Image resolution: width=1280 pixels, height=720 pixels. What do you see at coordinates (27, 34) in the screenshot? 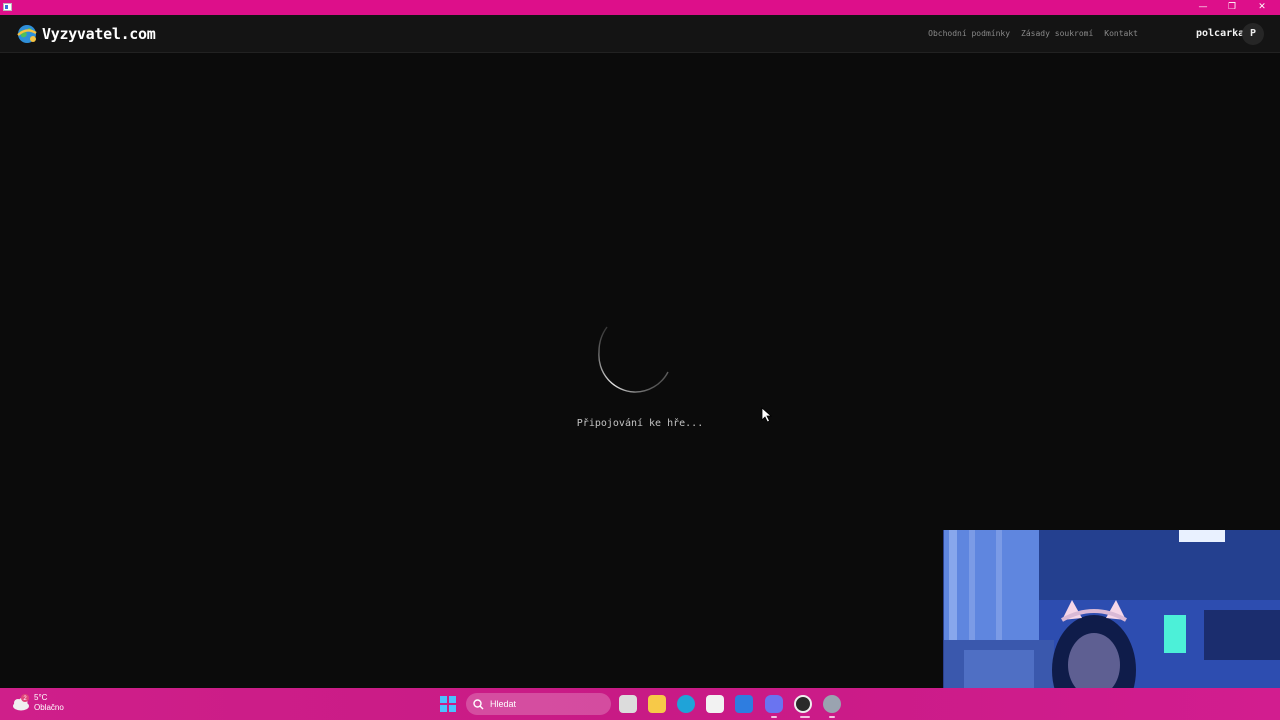
I see `globe-logo-icon` at bounding box center [27, 34].